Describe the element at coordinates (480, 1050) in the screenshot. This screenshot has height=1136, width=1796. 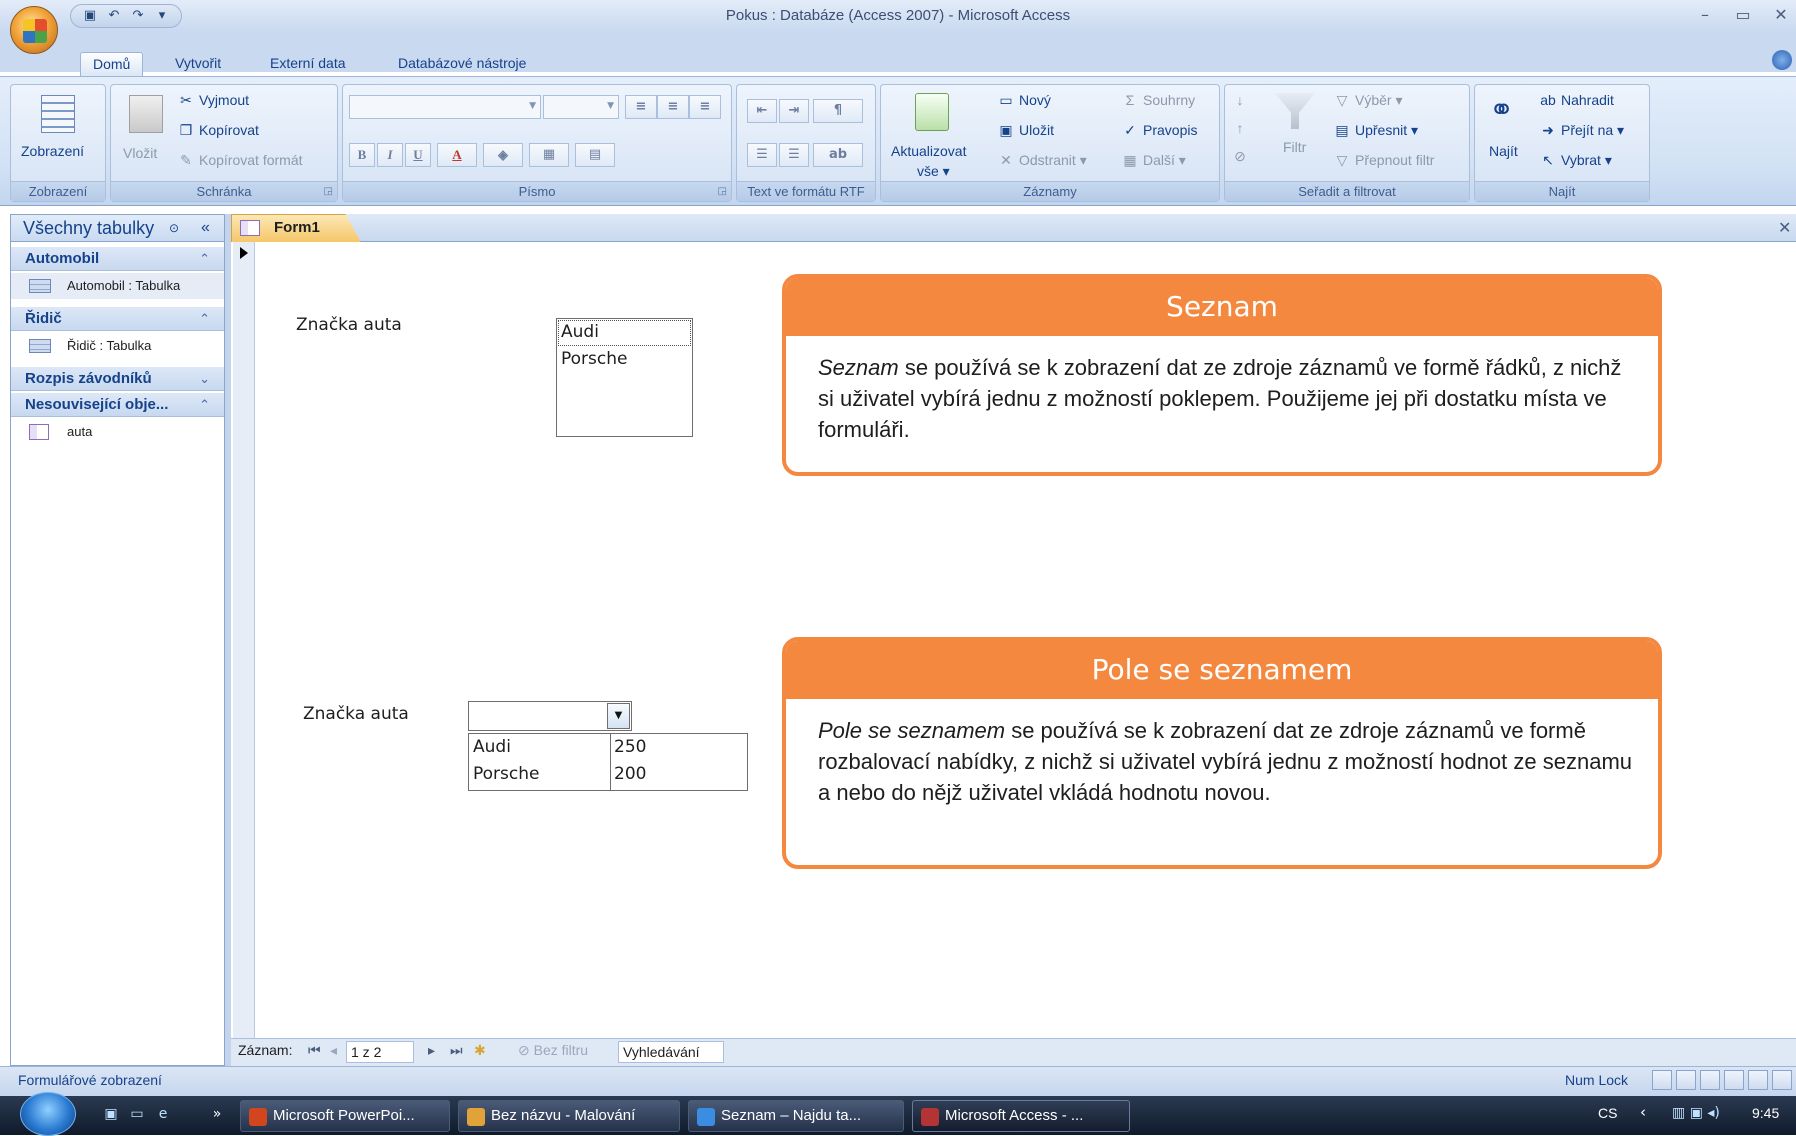
I see `new-record-icon: ✱` at that location.